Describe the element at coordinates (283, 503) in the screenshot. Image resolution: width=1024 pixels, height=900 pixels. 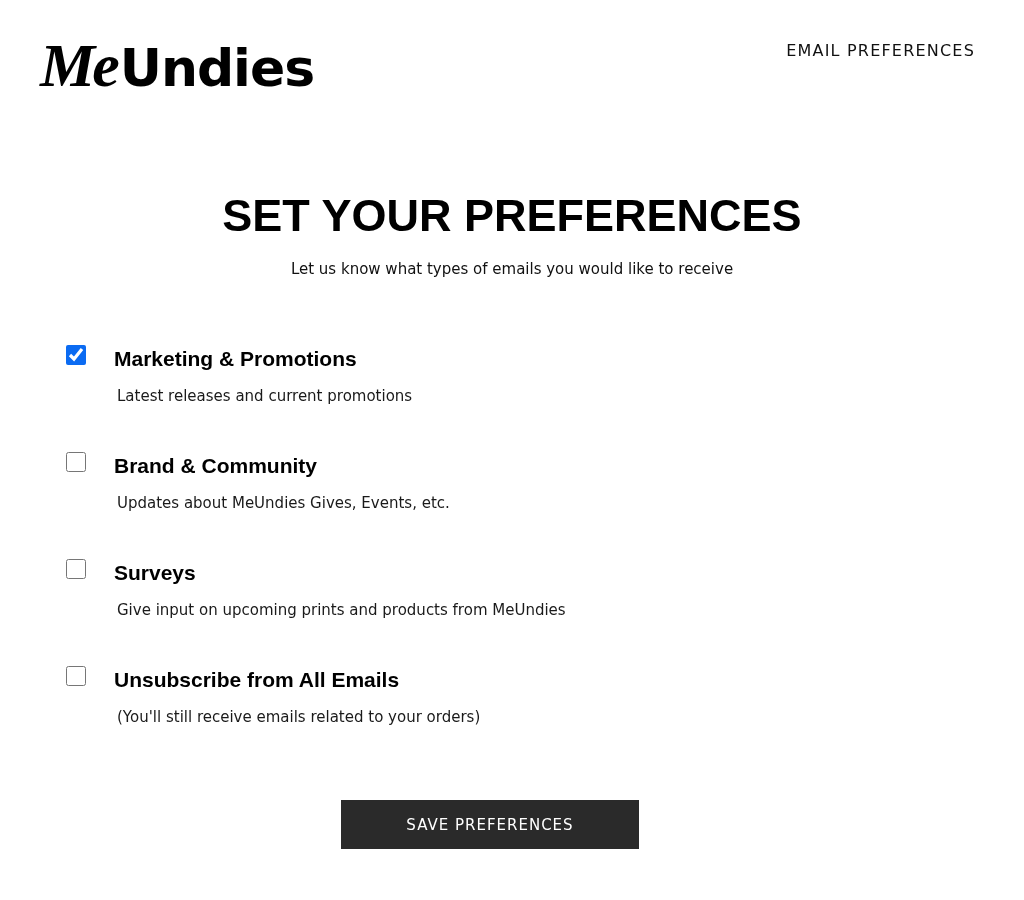
I see `preference-description: Updates about MeUndies Gives, Events, etc.` at that location.